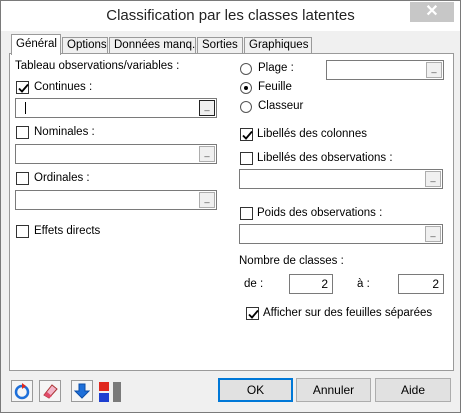 The image size is (461, 413). What do you see at coordinates (36, 44) in the screenshot?
I see `tab-general: Général` at bounding box center [36, 44].